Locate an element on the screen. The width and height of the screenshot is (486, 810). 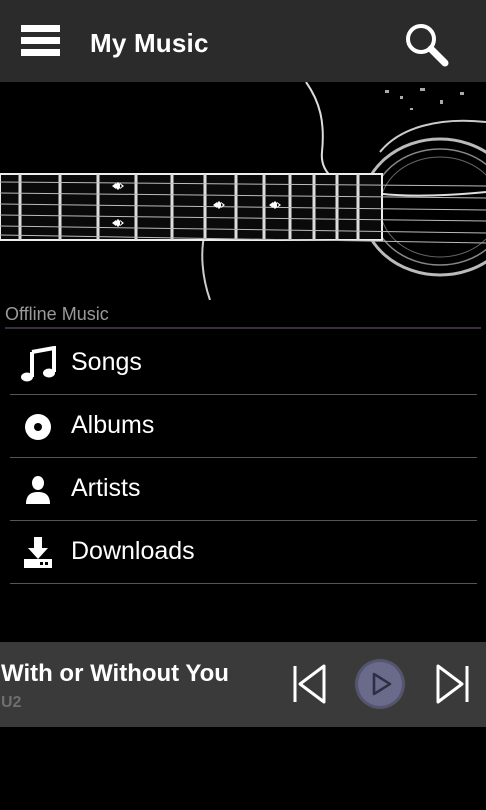
menu-item-label: Artists is located at coordinates (106, 488).